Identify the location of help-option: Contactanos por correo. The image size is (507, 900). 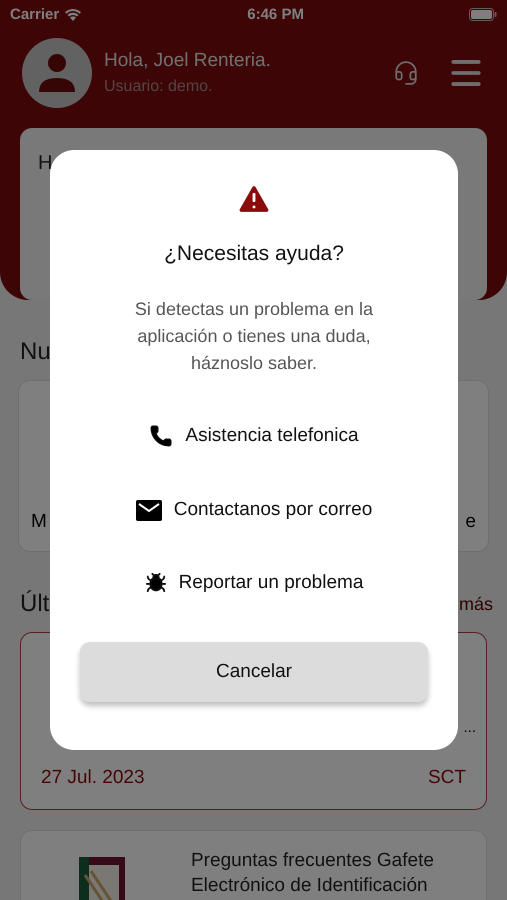
(254, 510).